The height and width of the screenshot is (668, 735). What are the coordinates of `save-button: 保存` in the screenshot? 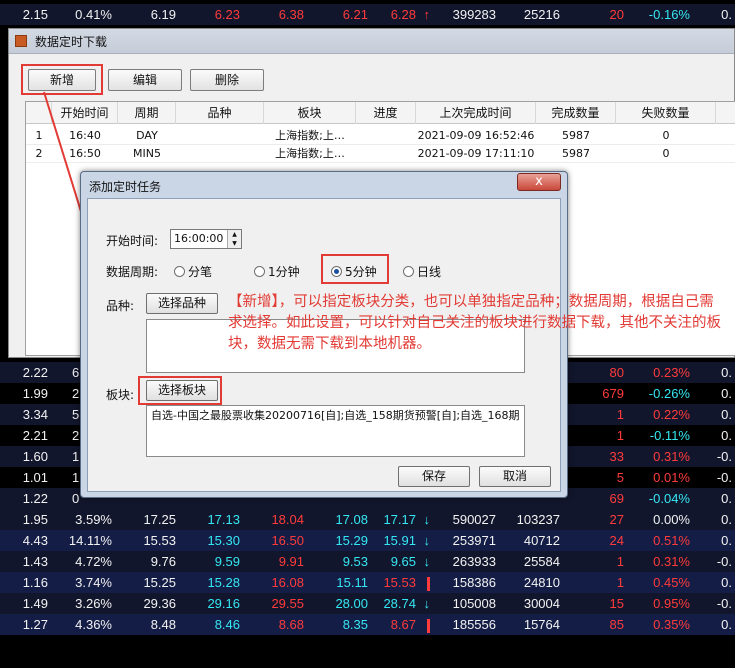 It's located at (434, 476).